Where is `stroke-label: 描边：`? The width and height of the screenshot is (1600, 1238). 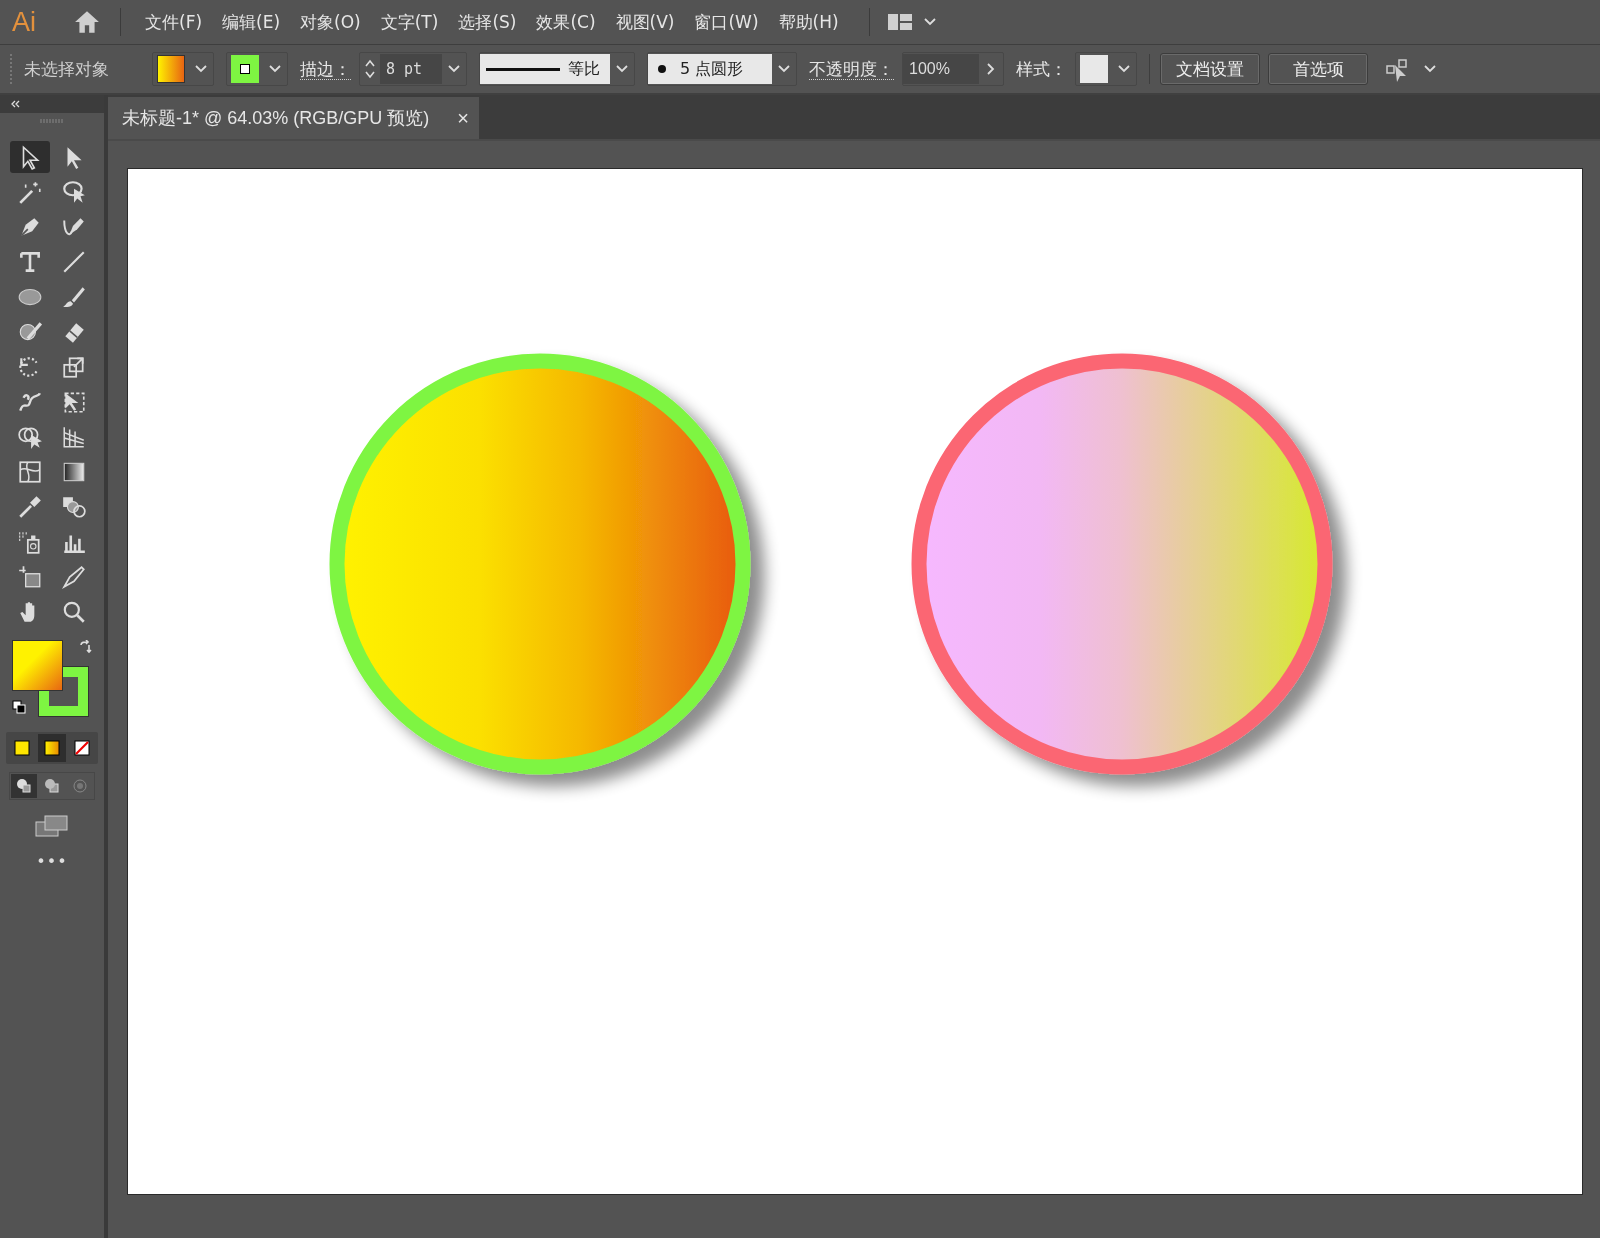
stroke-label: 描边： is located at coordinates (325, 69).